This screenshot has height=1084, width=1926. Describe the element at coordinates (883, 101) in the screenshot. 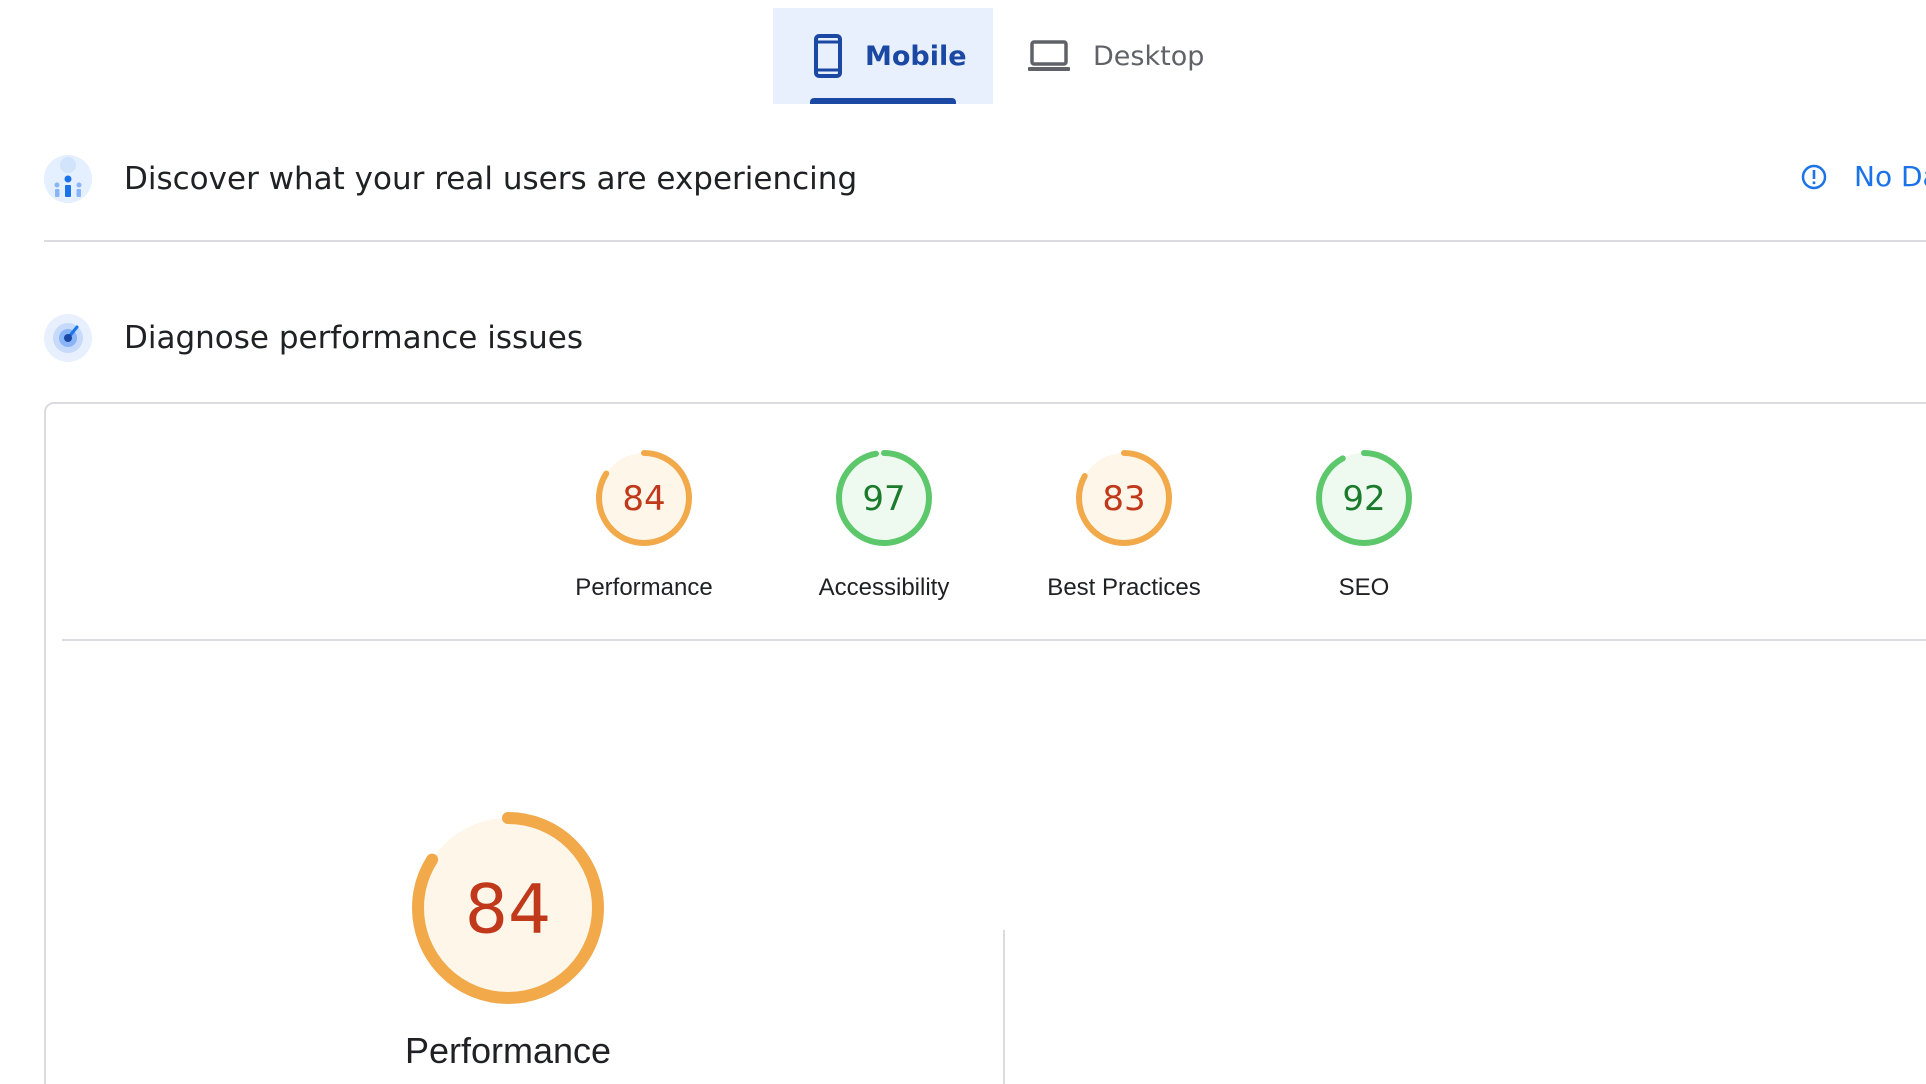

I see `selected-tab-indicator` at that location.